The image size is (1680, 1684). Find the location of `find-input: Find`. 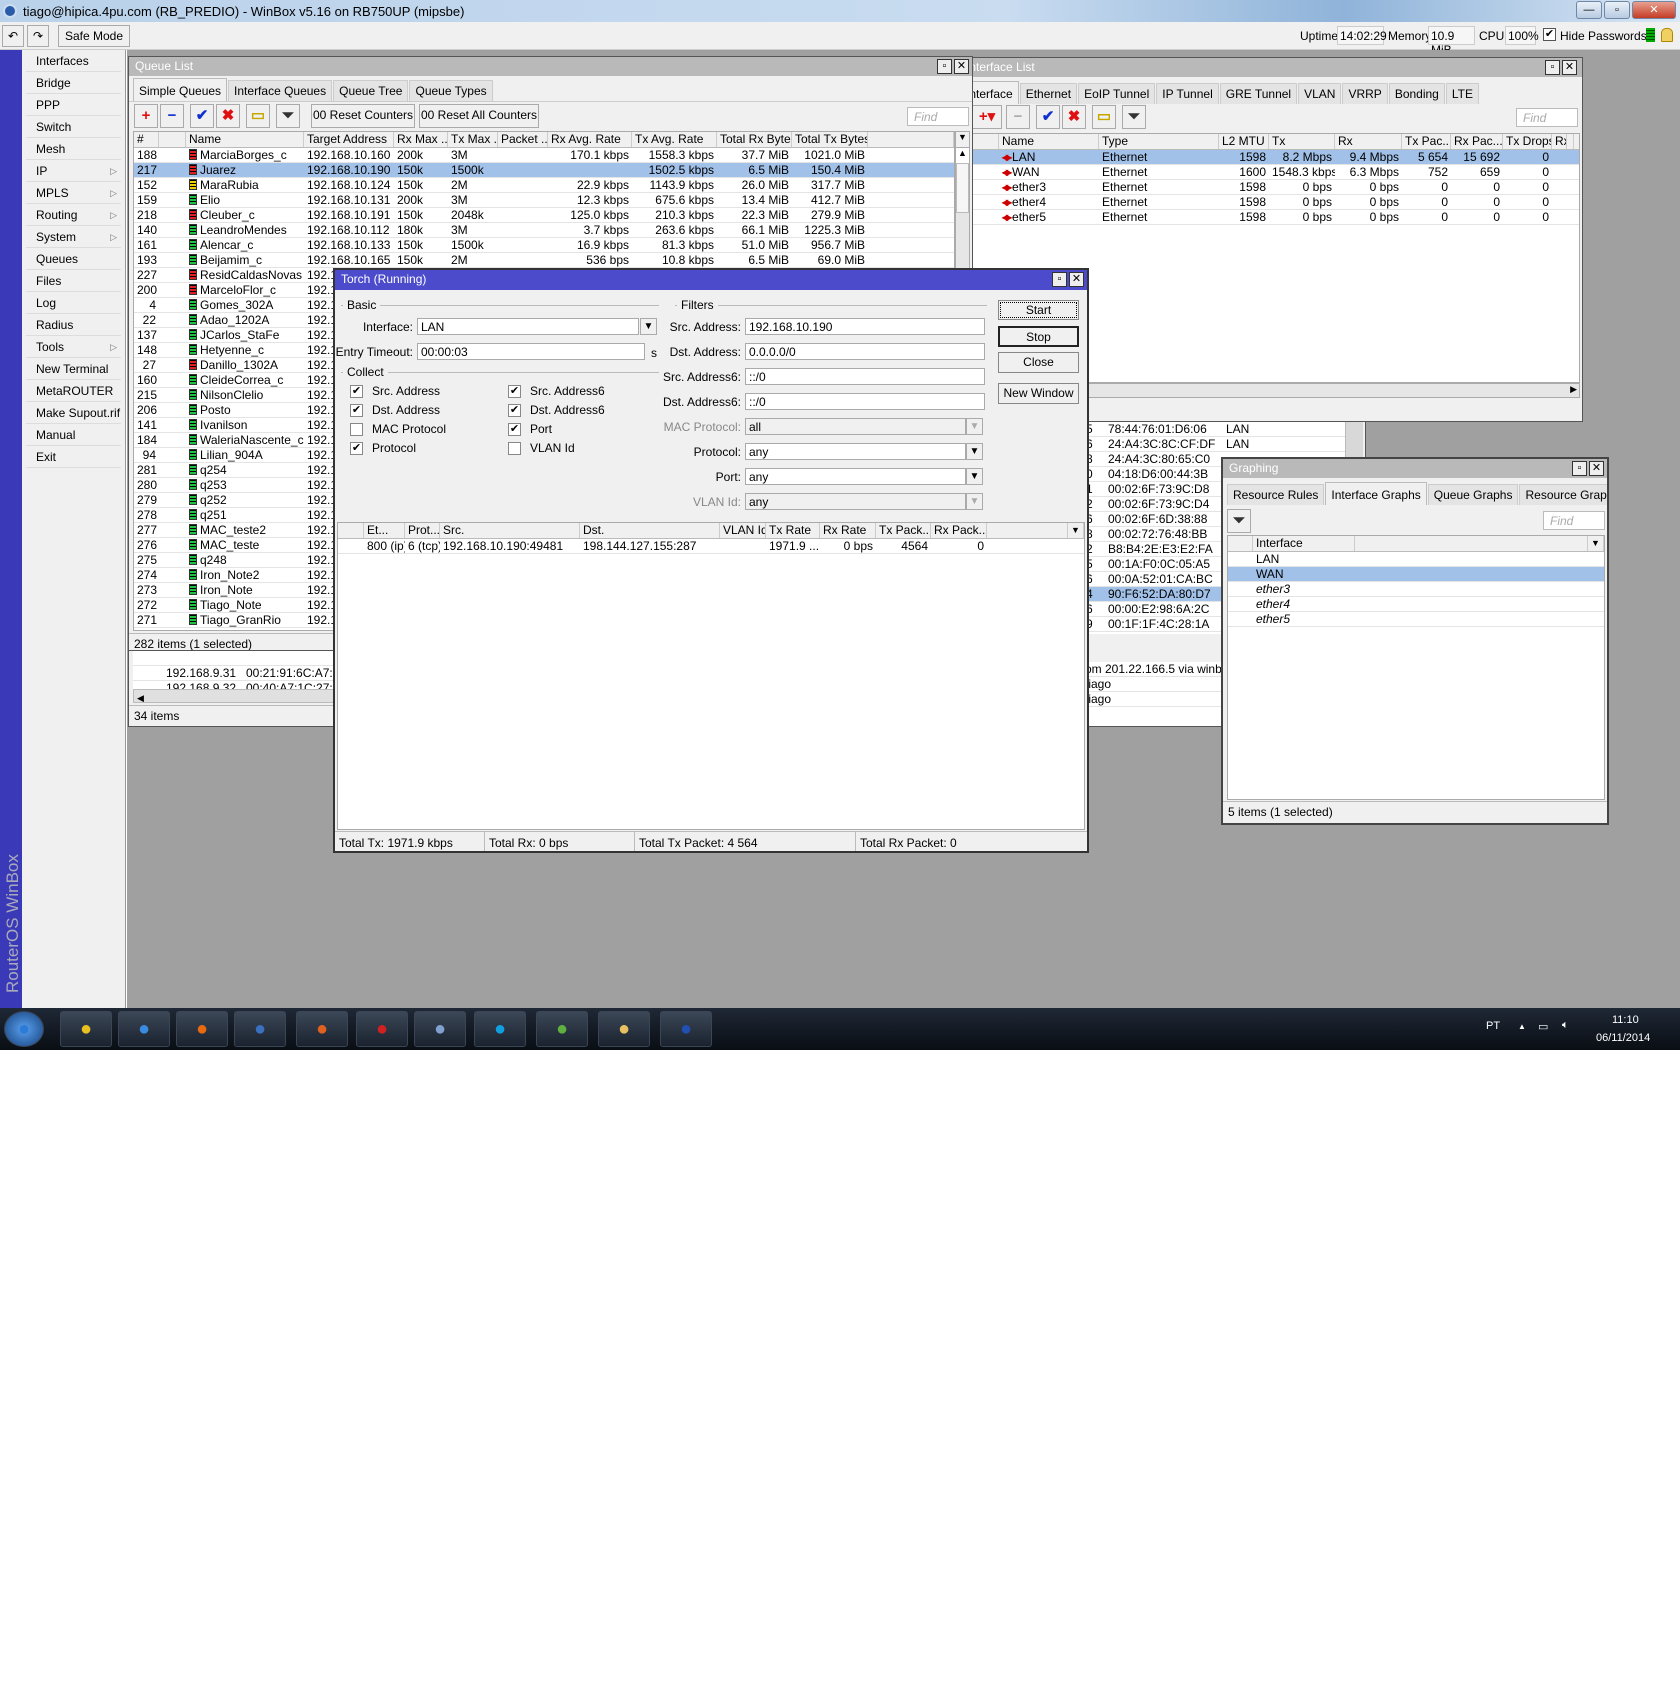

find-input: Find is located at coordinates (1574, 520).